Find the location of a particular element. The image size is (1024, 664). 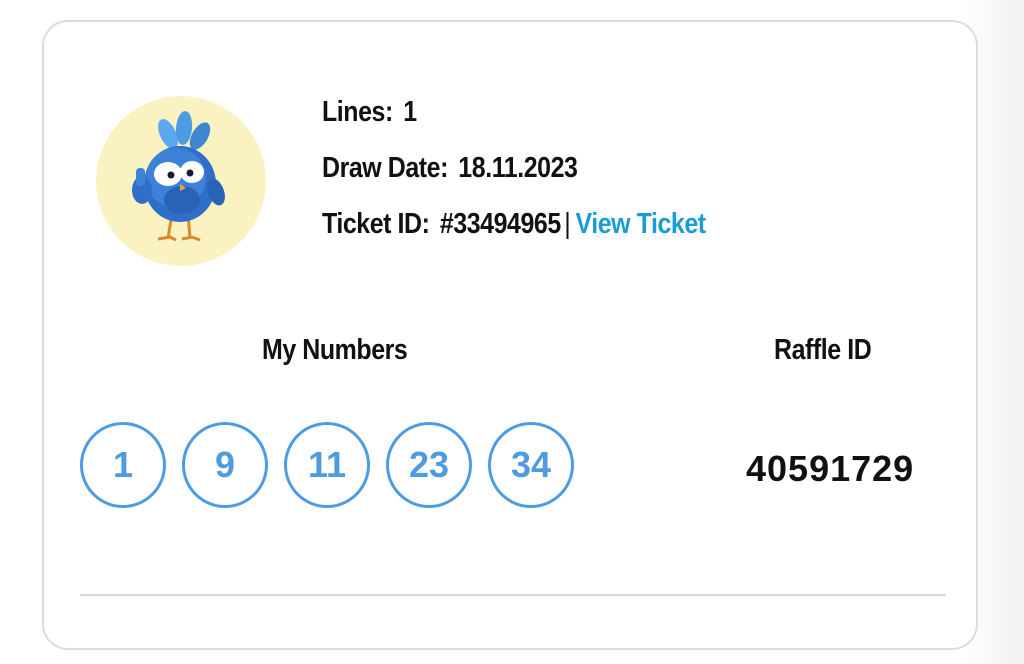

my-numbers-heading: My Numbers is located at coordinates (335, 350).